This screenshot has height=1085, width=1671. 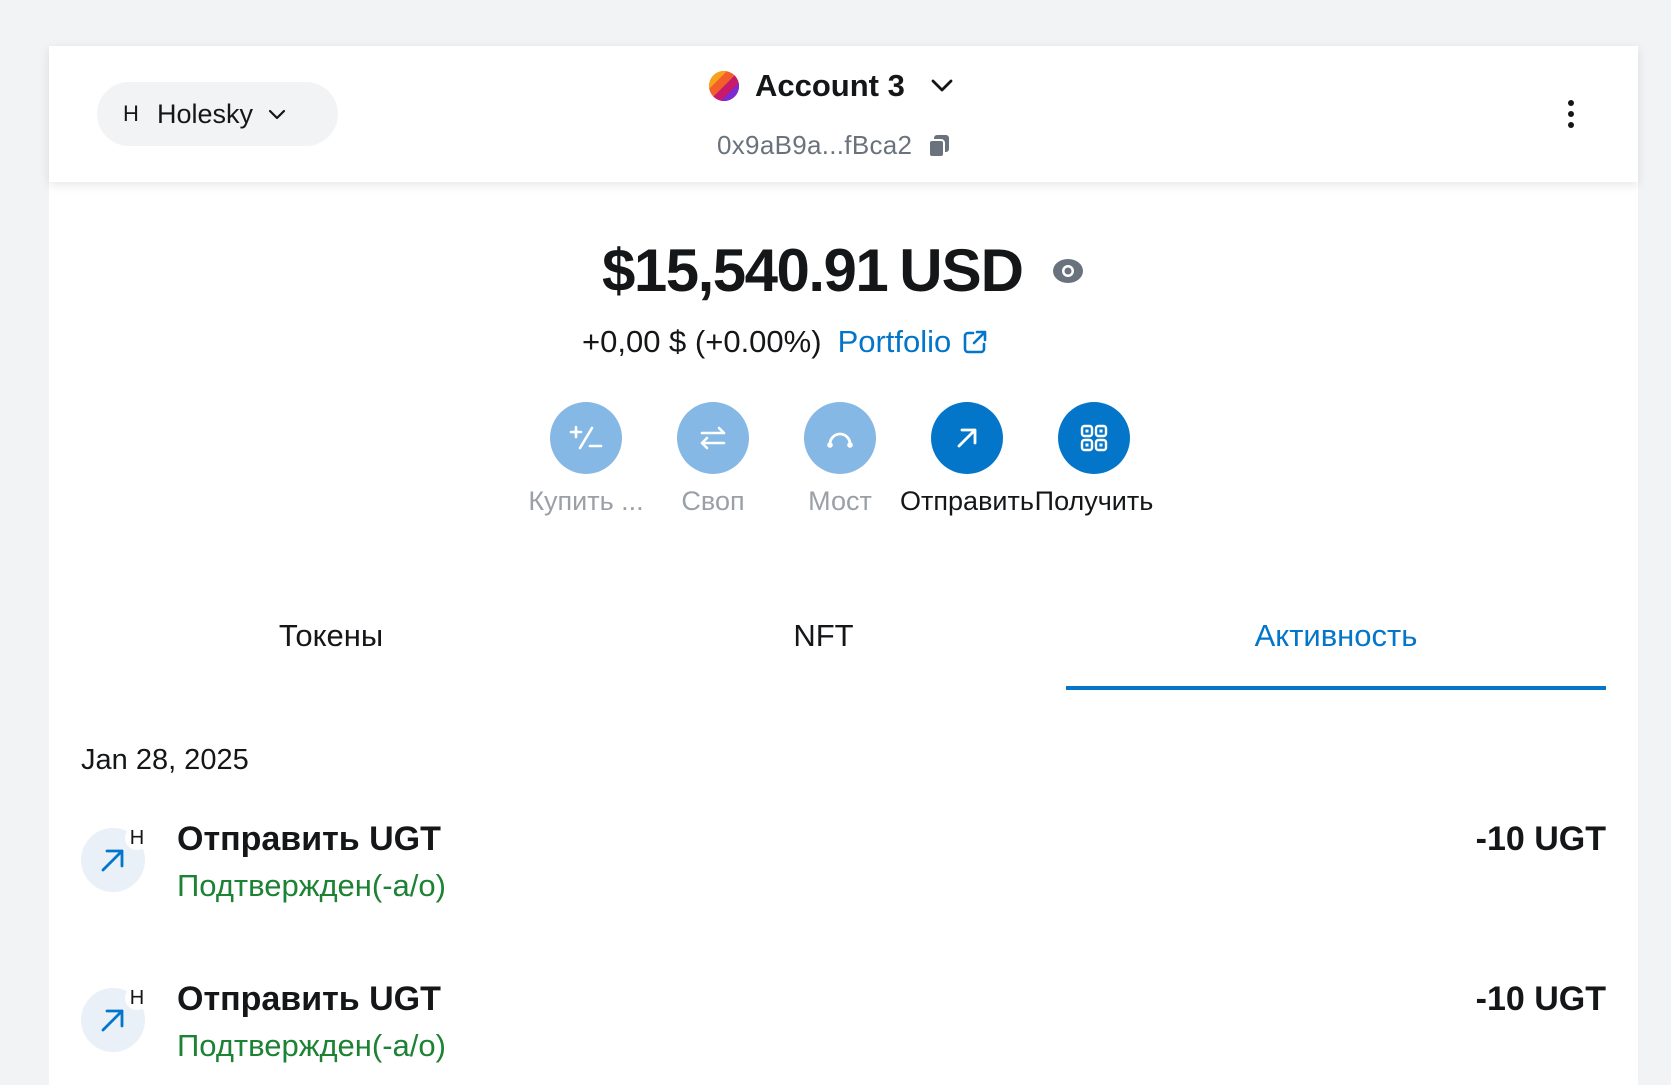 What do you see at coordinates (1571, 114) in the screenshot?
I see `more-menu-icon` at bounding box center [1571, 114].